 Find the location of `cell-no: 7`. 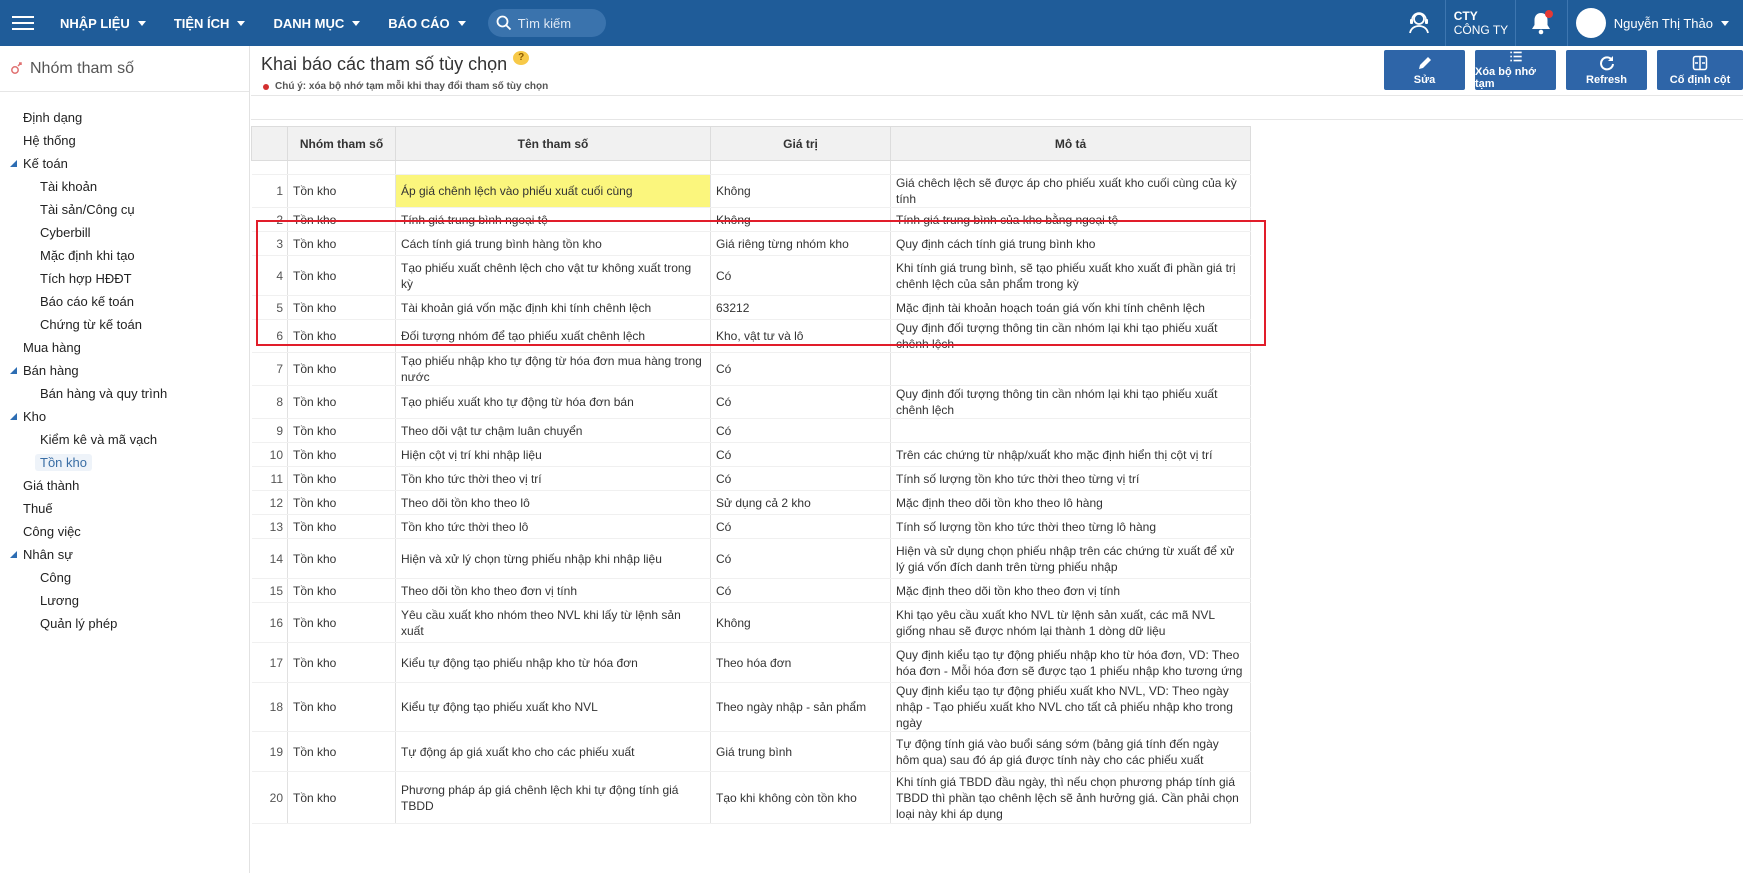

cell-no: 7 is located at coordinates (269, 369).